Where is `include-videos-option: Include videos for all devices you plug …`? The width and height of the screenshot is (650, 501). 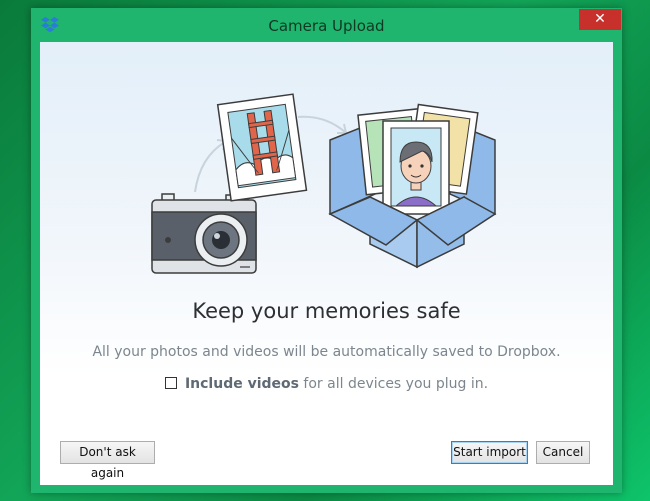
include-videos-option: Include videos for all devices you plug … is located at coordinates (326, 384).